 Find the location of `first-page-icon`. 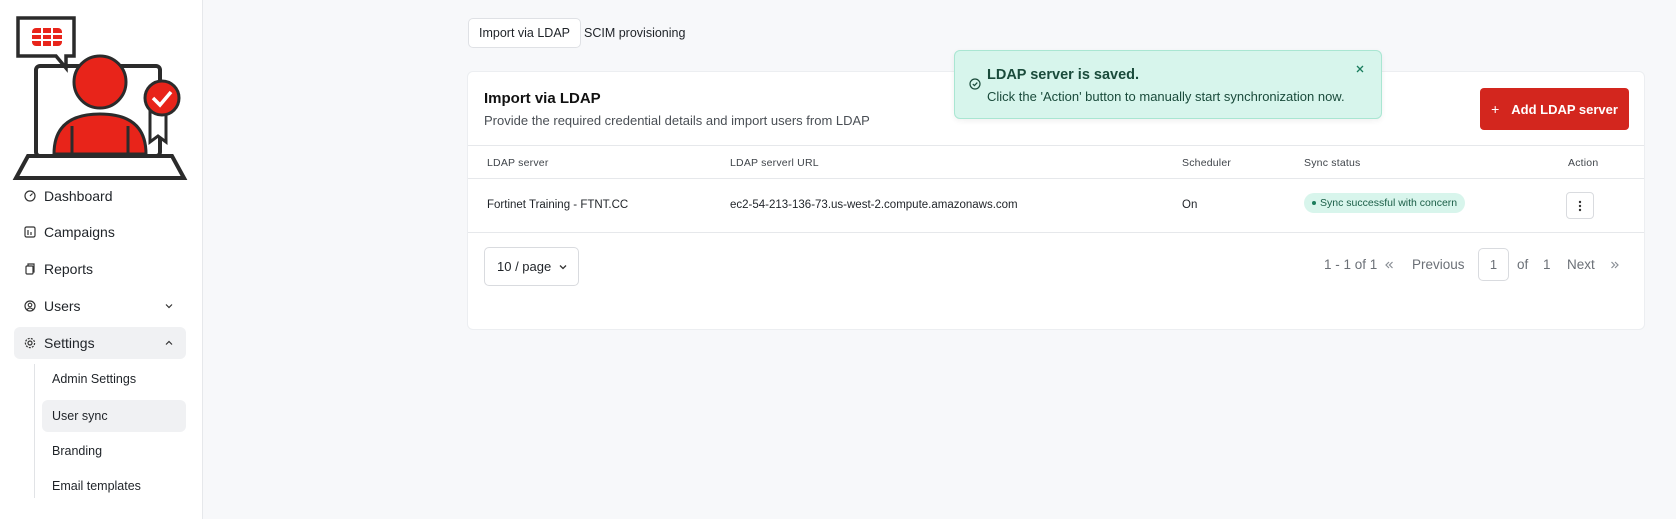

first-page-icon is located at coordinates (1389, 264).